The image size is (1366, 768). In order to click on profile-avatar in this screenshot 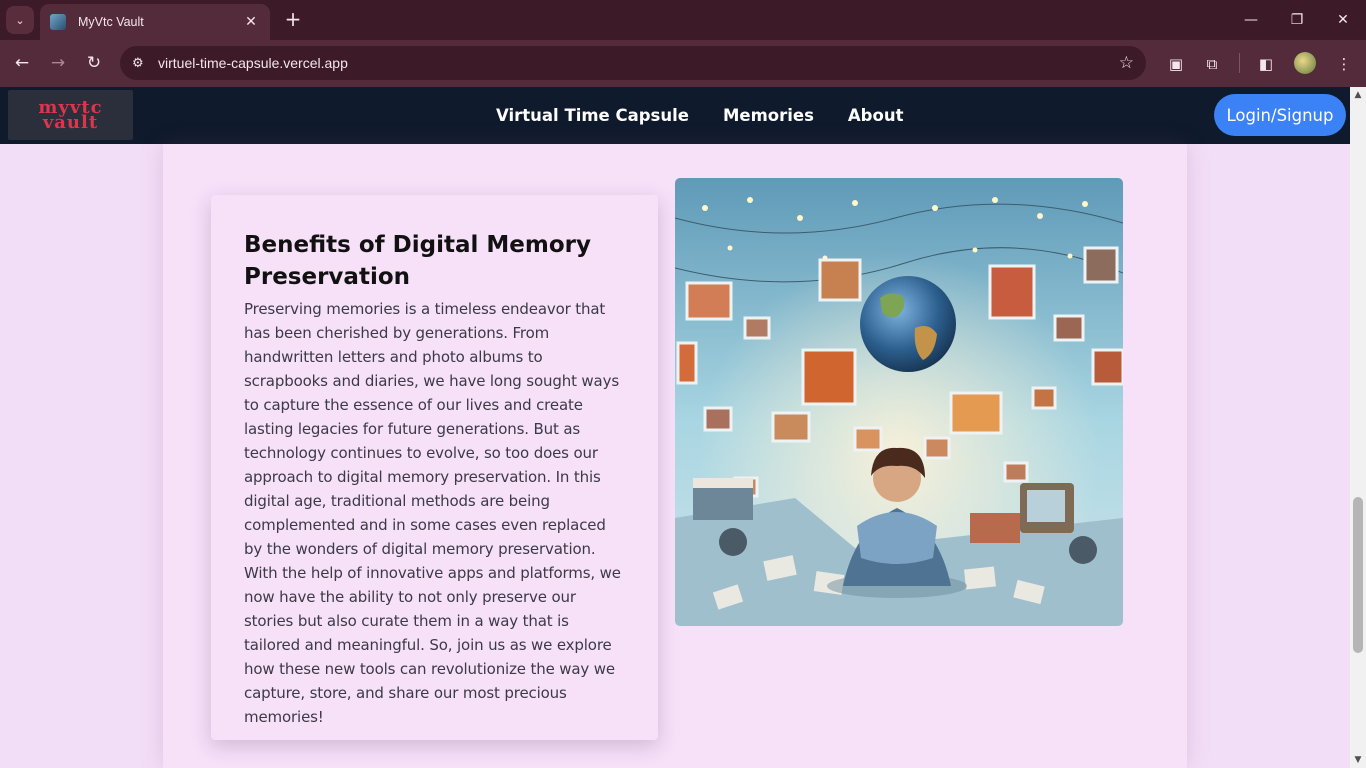, I will do `click(1305, 63)`.